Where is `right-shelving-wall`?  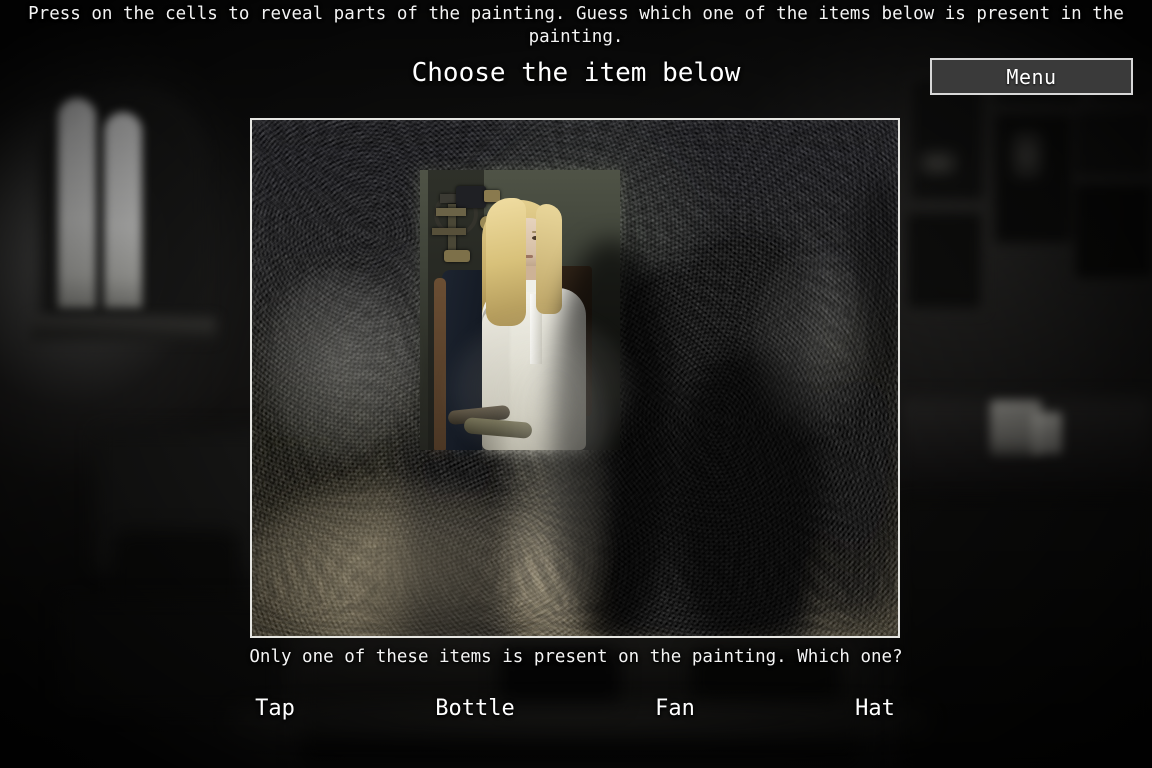 right-shelving-wall is located at coordinates (1026, 235).